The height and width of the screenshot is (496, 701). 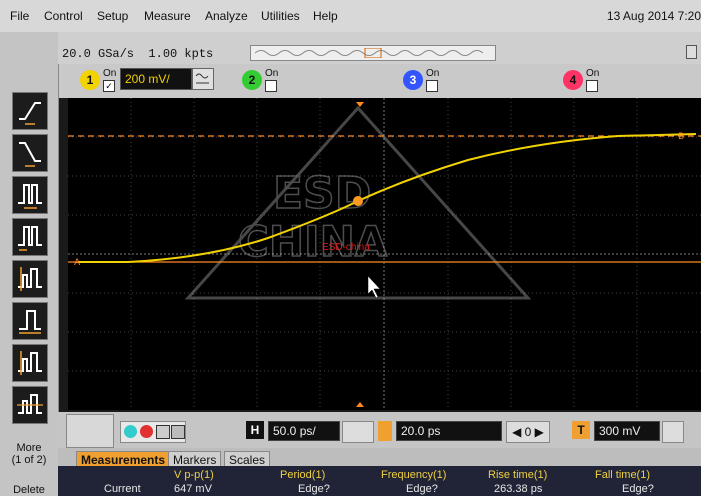 I want to click on timeout-button, so click(x=30, y=363).